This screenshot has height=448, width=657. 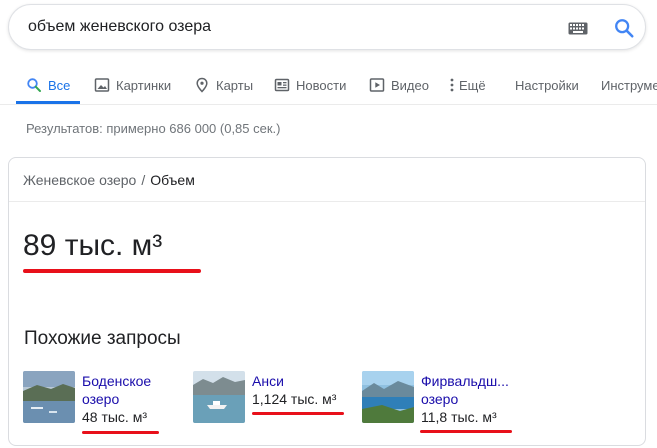 What do you see at coordinates (79, 180) in the screenshot?
I see `breadcrumb-parent: Женевское озеро` at bounding box center [79, 180].